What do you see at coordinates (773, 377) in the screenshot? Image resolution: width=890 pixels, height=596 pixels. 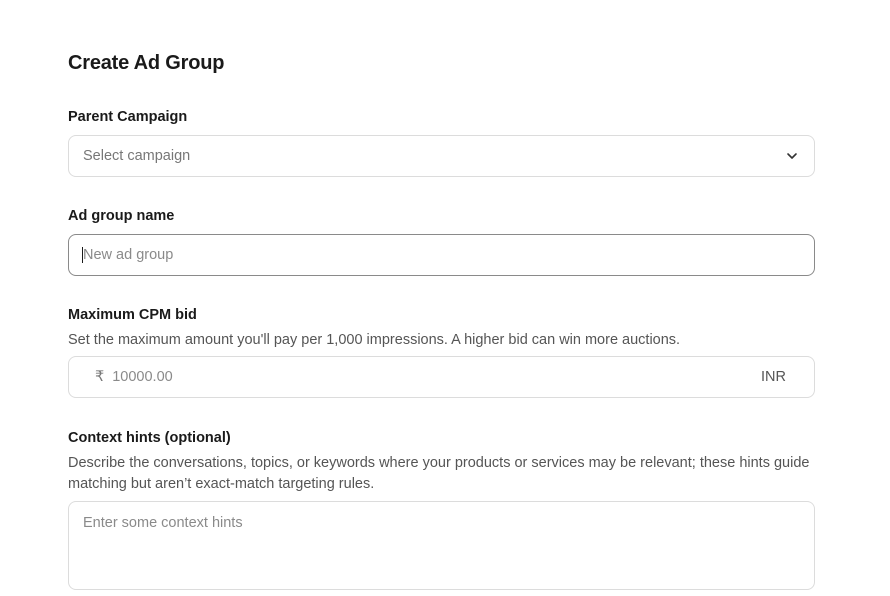 I see `currency-code: INR` at bounding box center [773, 377].